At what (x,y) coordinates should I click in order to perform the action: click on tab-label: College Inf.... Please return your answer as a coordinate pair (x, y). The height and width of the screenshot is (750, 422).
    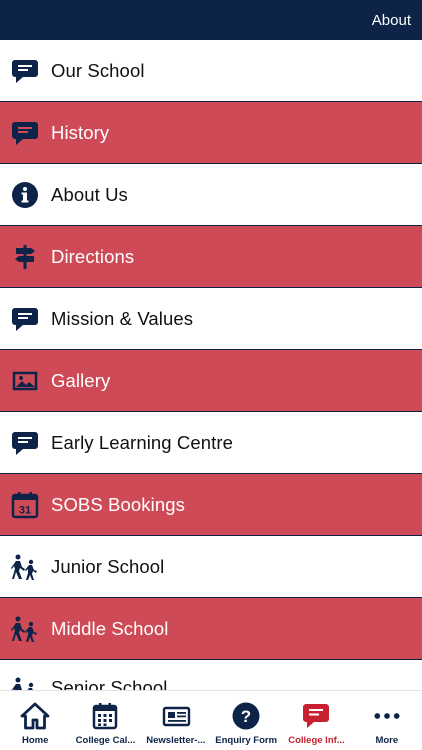
    Looking at the image, I should click on (316, 740).